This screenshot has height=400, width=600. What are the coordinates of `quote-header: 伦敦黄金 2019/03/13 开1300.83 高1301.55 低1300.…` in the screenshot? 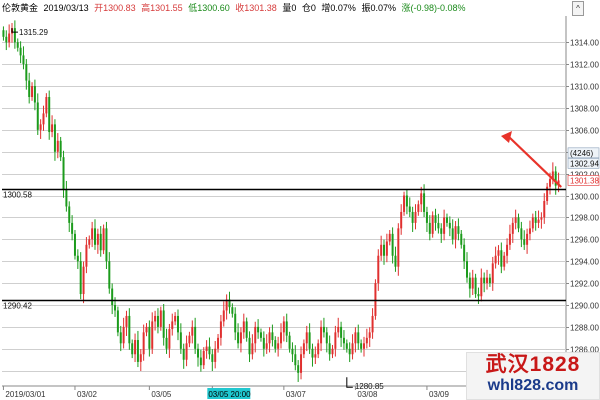 It's located at (235, 8).